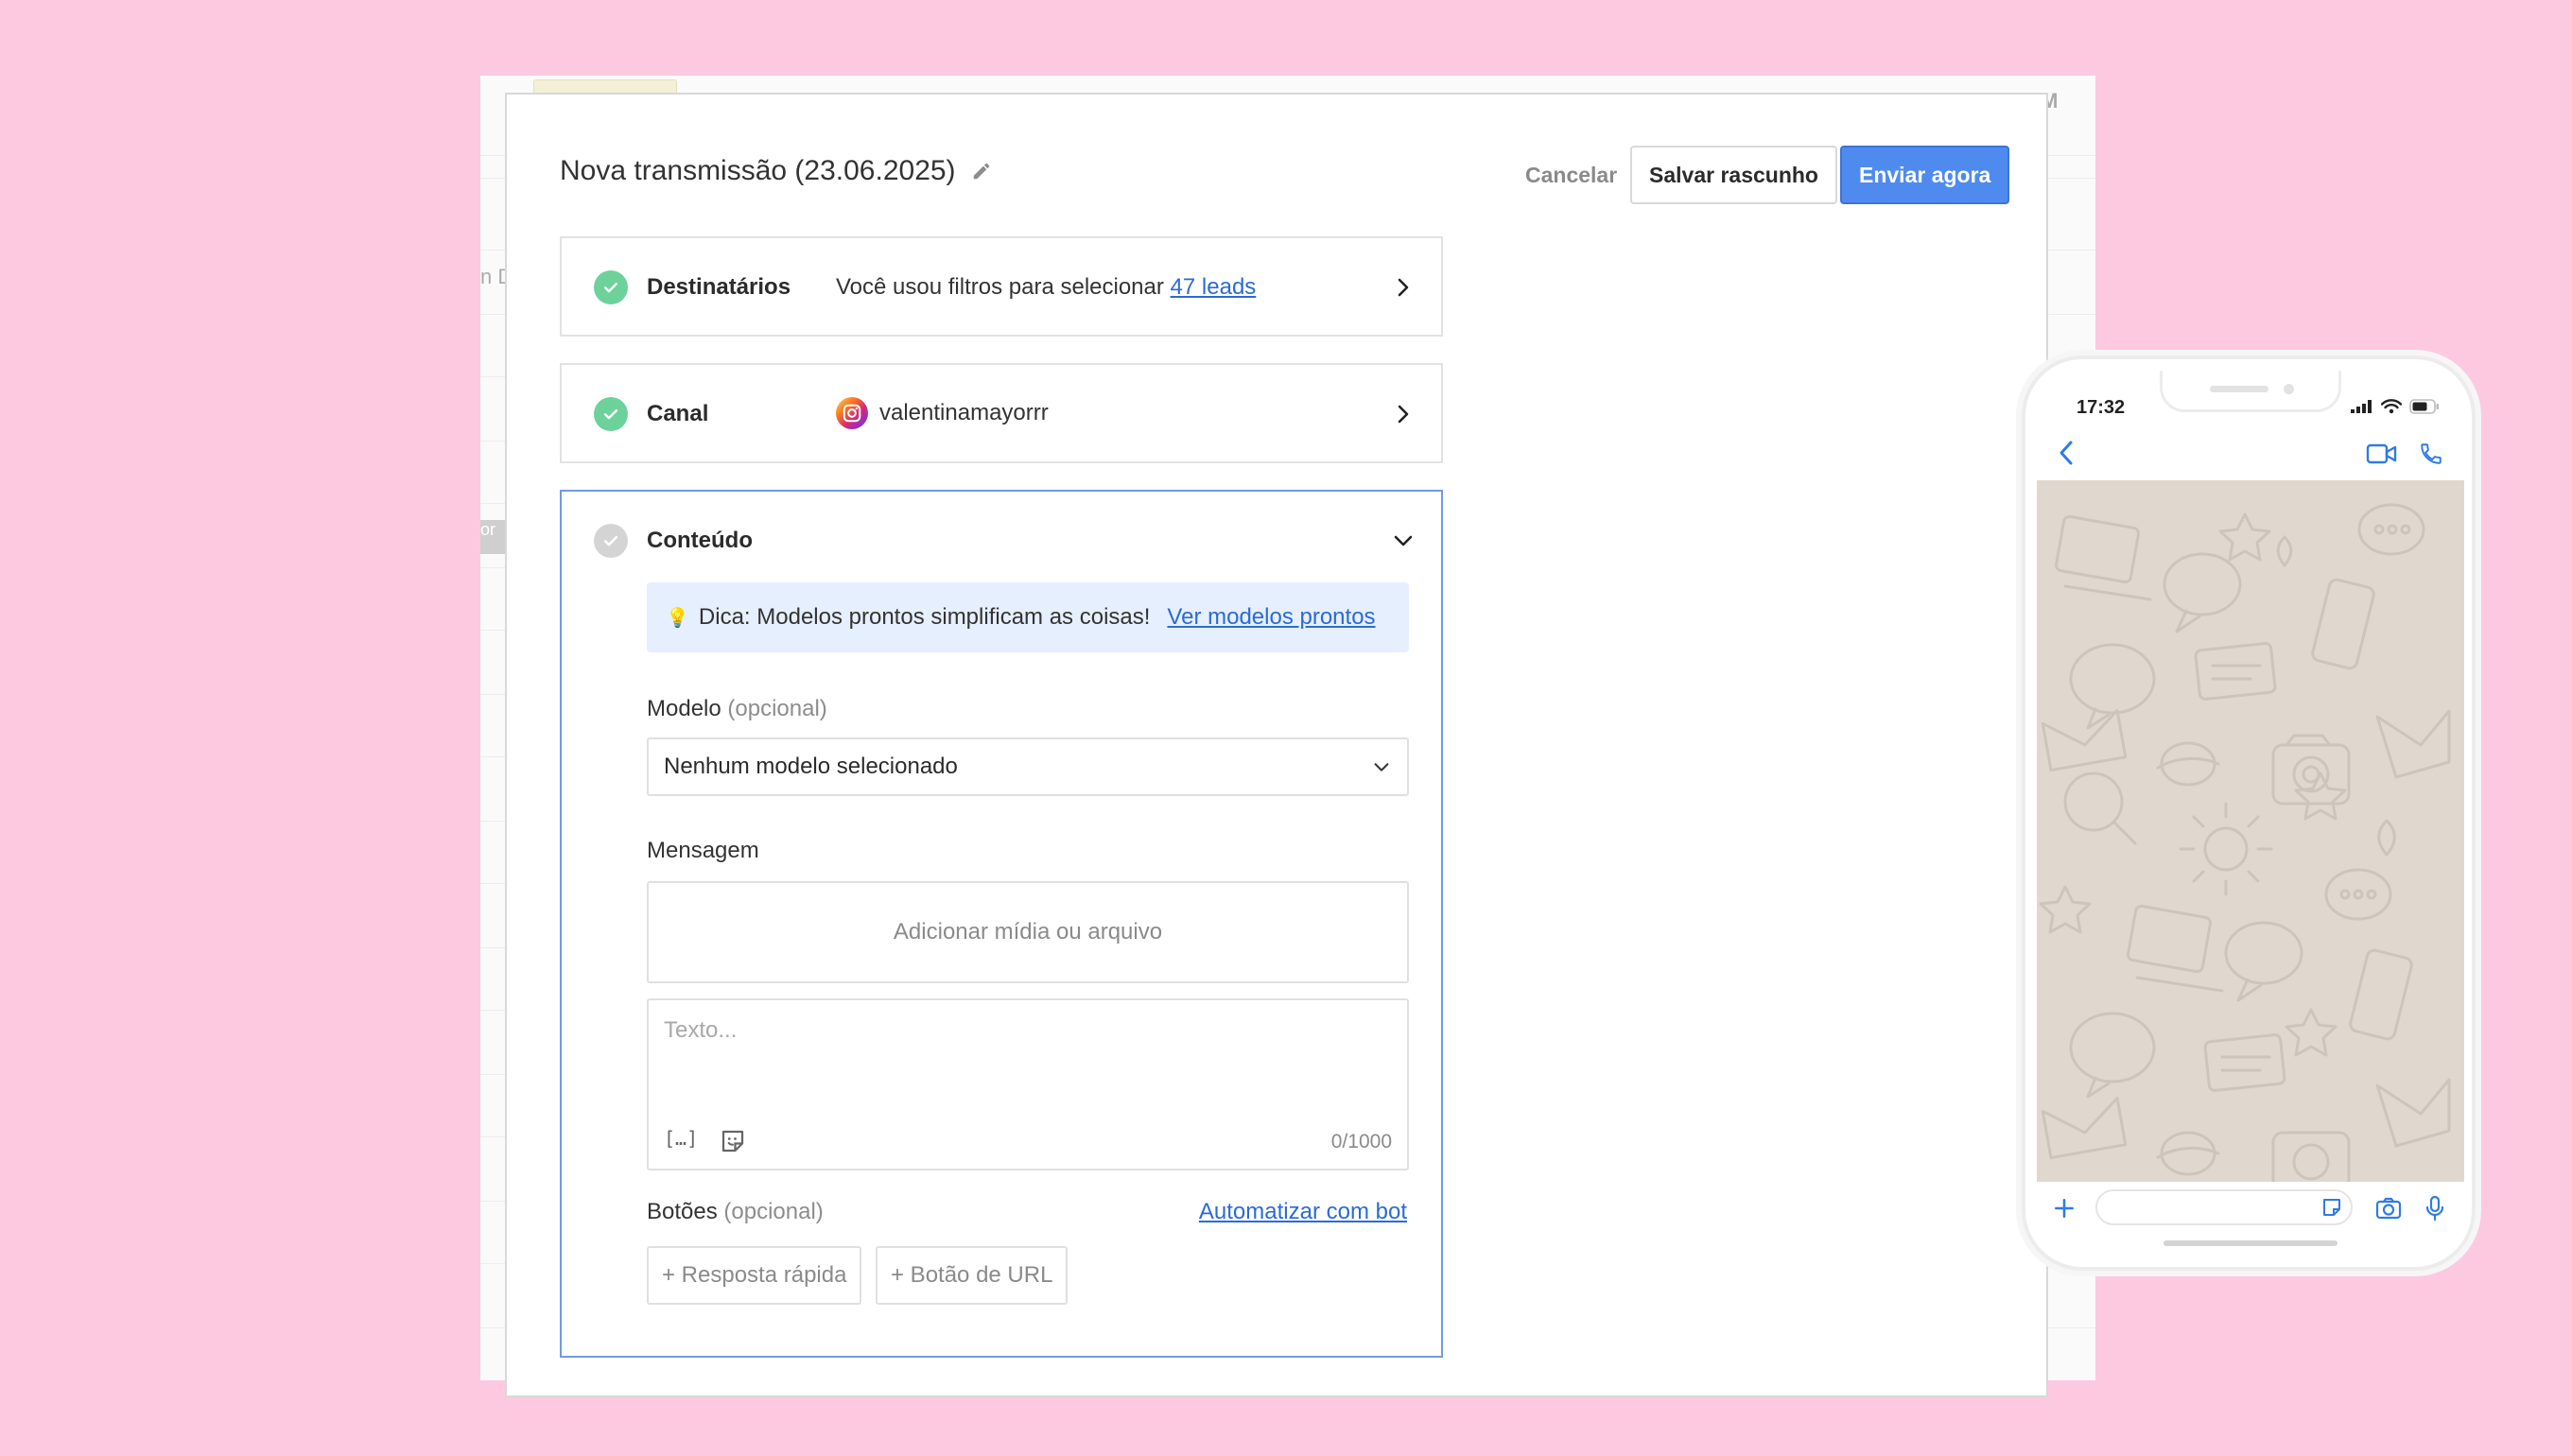  Describe the element at coordinates (2434, 1208) in the screenshot. I see `microphone-icon` at that location.